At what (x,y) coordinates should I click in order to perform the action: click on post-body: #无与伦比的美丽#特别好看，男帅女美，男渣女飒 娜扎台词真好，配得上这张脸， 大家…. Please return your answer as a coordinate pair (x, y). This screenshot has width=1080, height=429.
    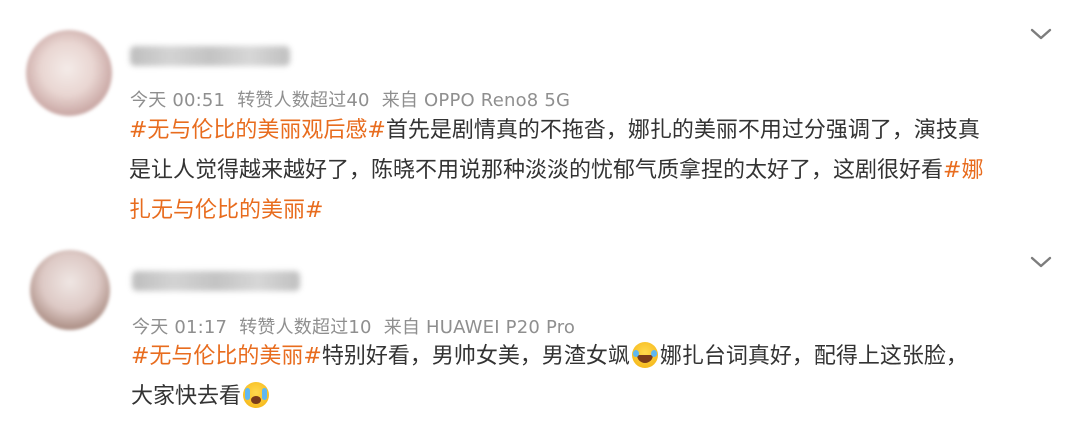
    Looking at the image, I should click on (549, 377).